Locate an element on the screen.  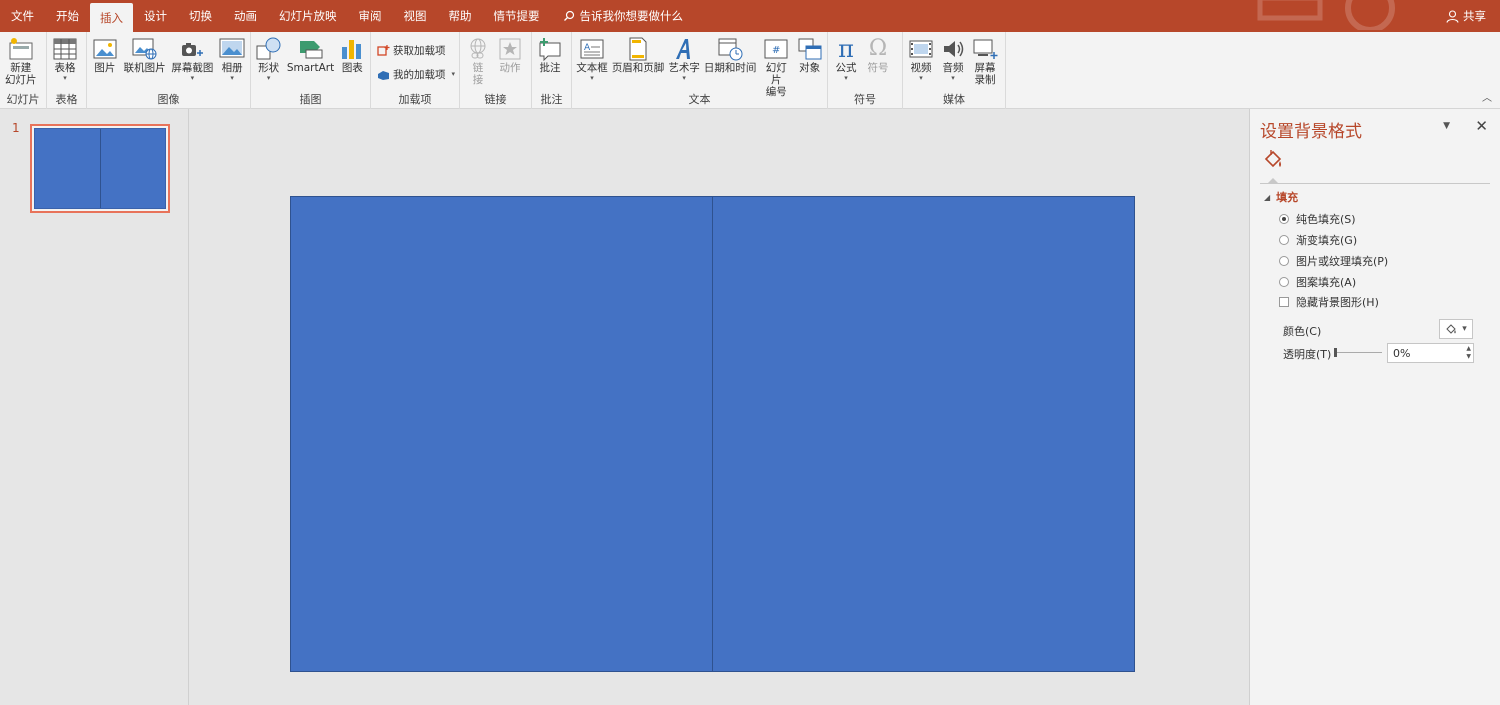
pattern-fill-option: 图案填充(A) is located at coordinates (1317, 282).